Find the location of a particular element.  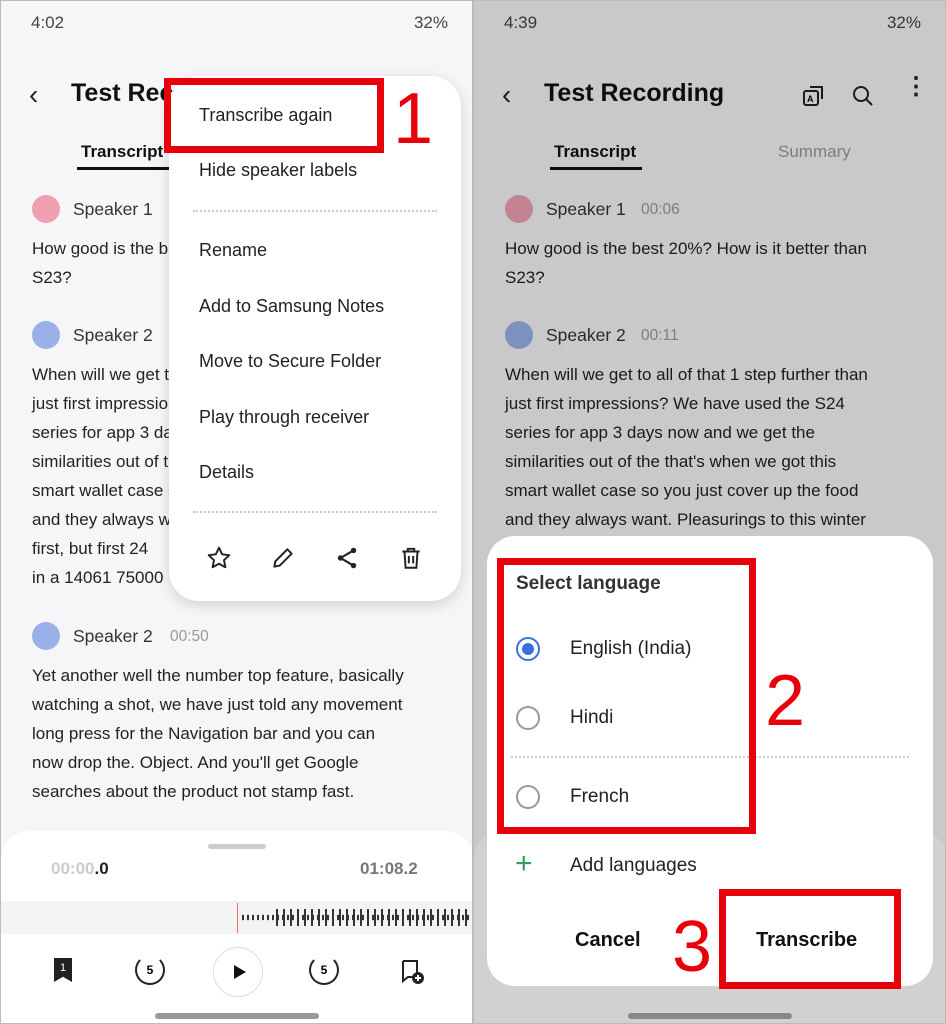

menu-item-move-to-secure-folder: Move to Secure Folder is located at coordinates (290, 361).